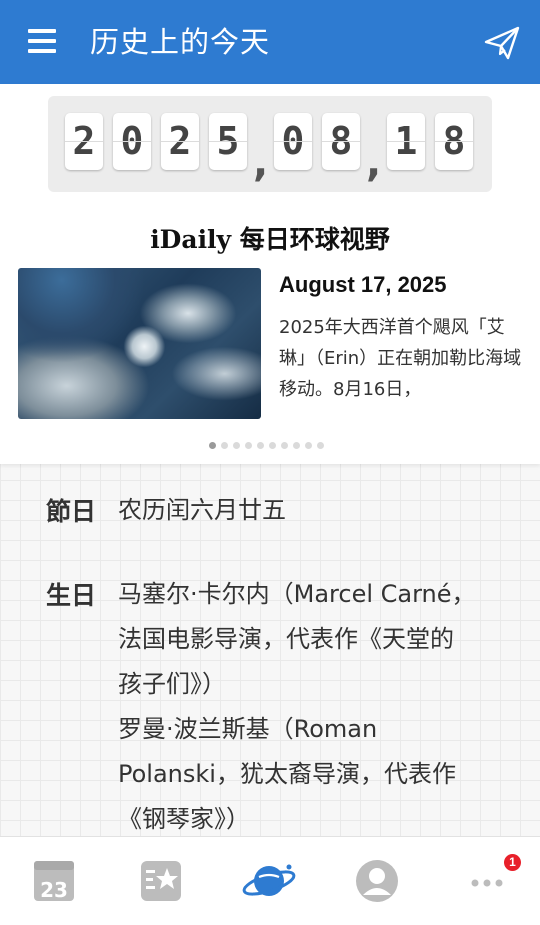 The width and height of the screenshot is (540, 925). I want to click on bottom-nav: 23 1, so click(270, 880).